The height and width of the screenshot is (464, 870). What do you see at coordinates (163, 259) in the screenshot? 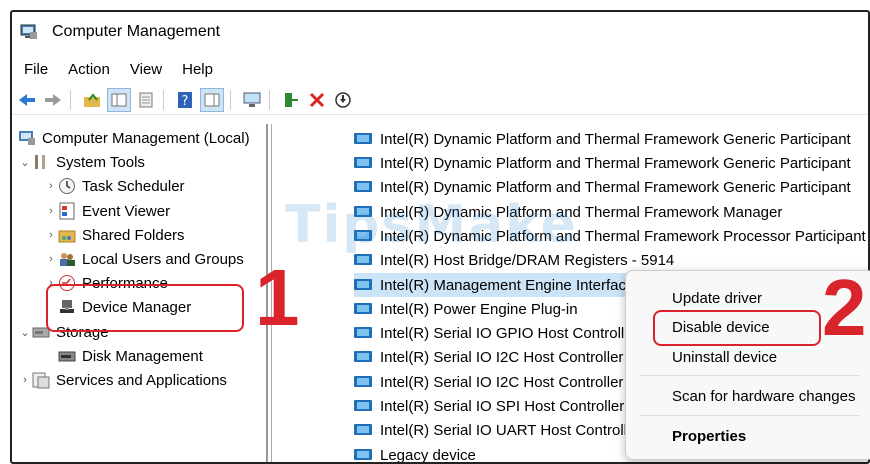
I see `tree-label: Local Users and Groups` at bounding box center [163, 259].